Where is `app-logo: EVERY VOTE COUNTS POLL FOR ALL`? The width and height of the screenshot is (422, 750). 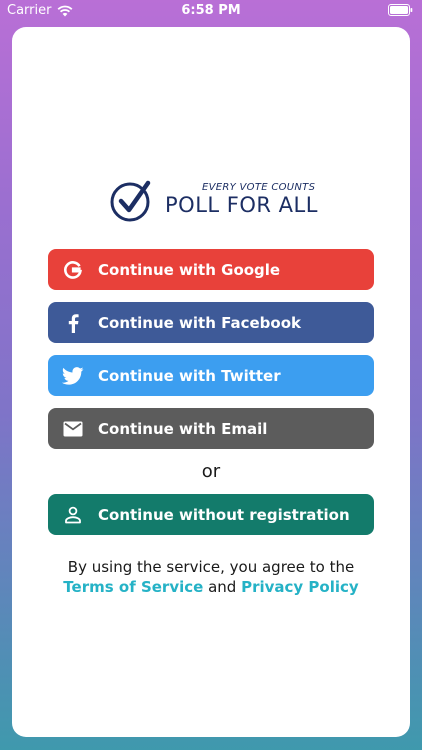
app-logo: EVERY VOTE COUNTS POLL FOR ALL is located at coordinates (215, 202).